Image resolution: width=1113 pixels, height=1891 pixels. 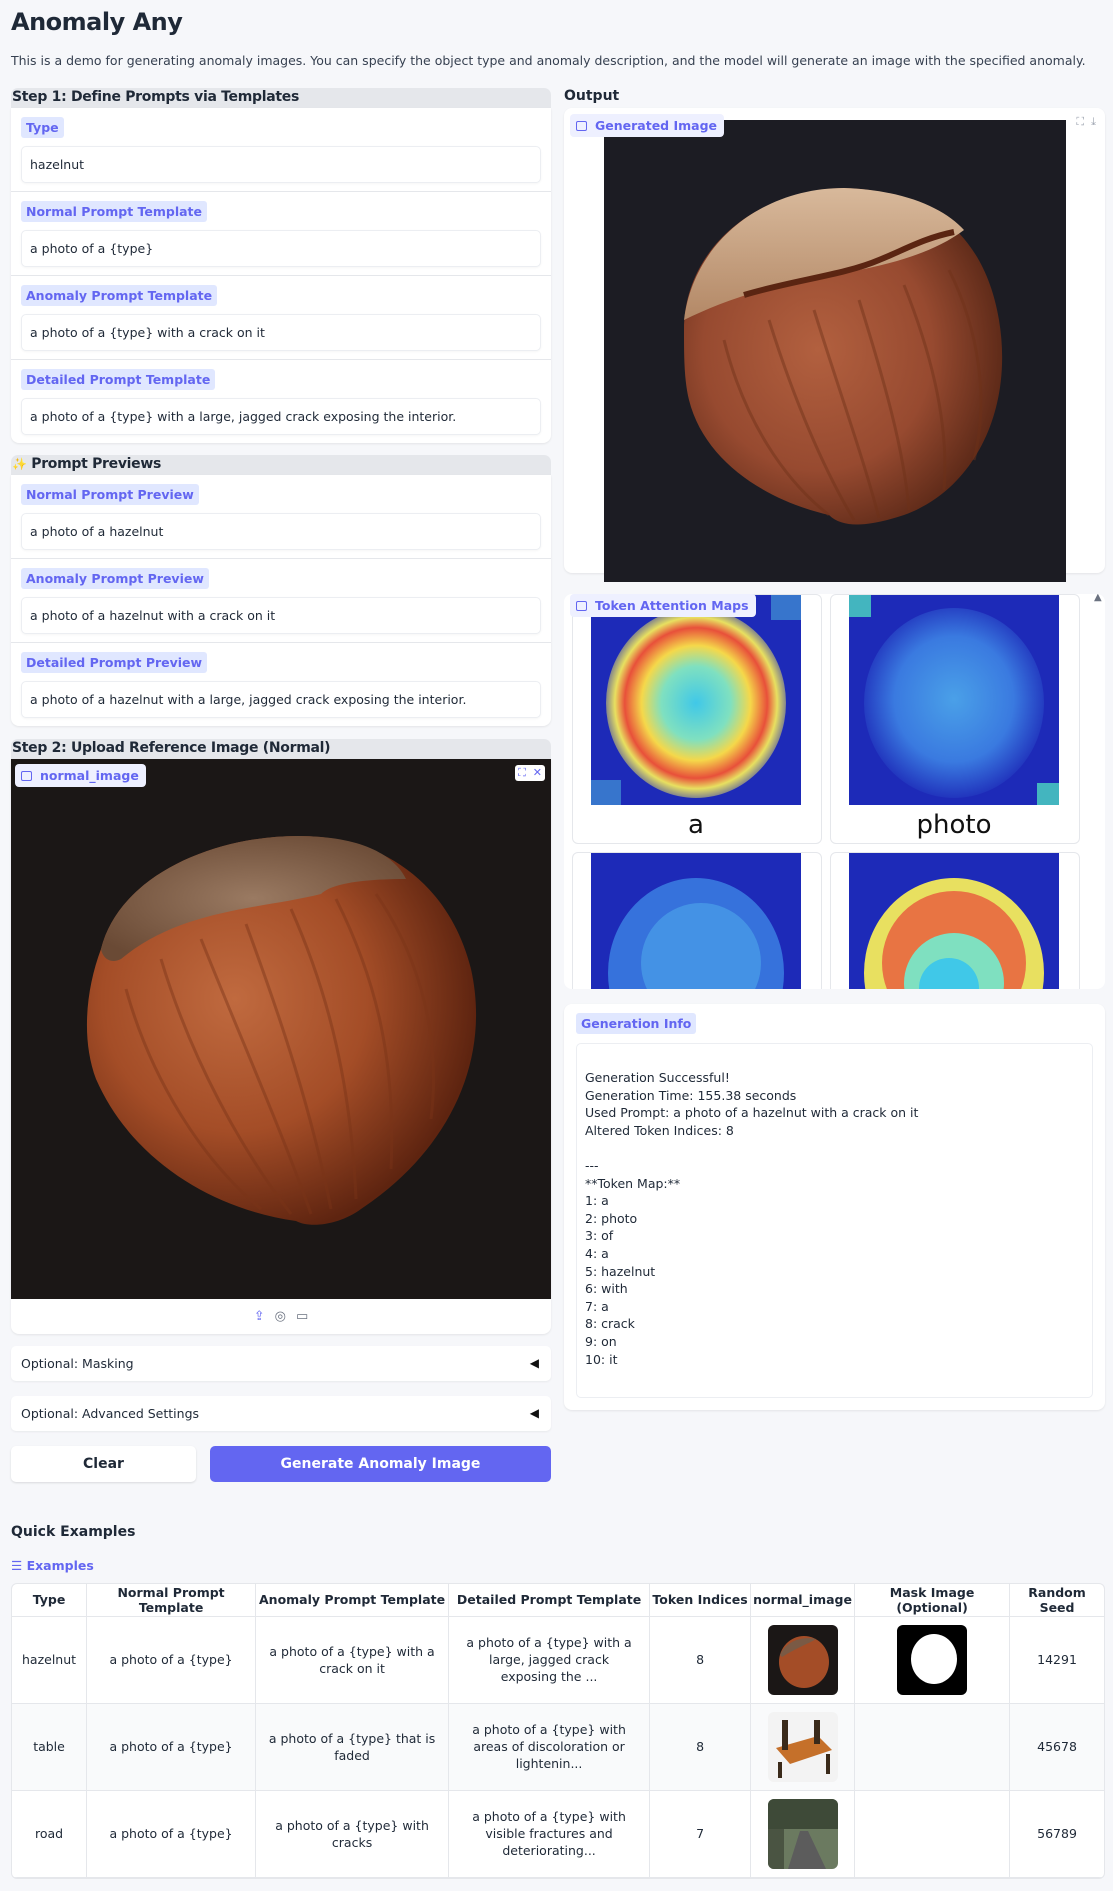 What do you see at coordinates (281, 164) in the screenshot?
I see `type-input: hazelnut` at bounding box center [281, 164].